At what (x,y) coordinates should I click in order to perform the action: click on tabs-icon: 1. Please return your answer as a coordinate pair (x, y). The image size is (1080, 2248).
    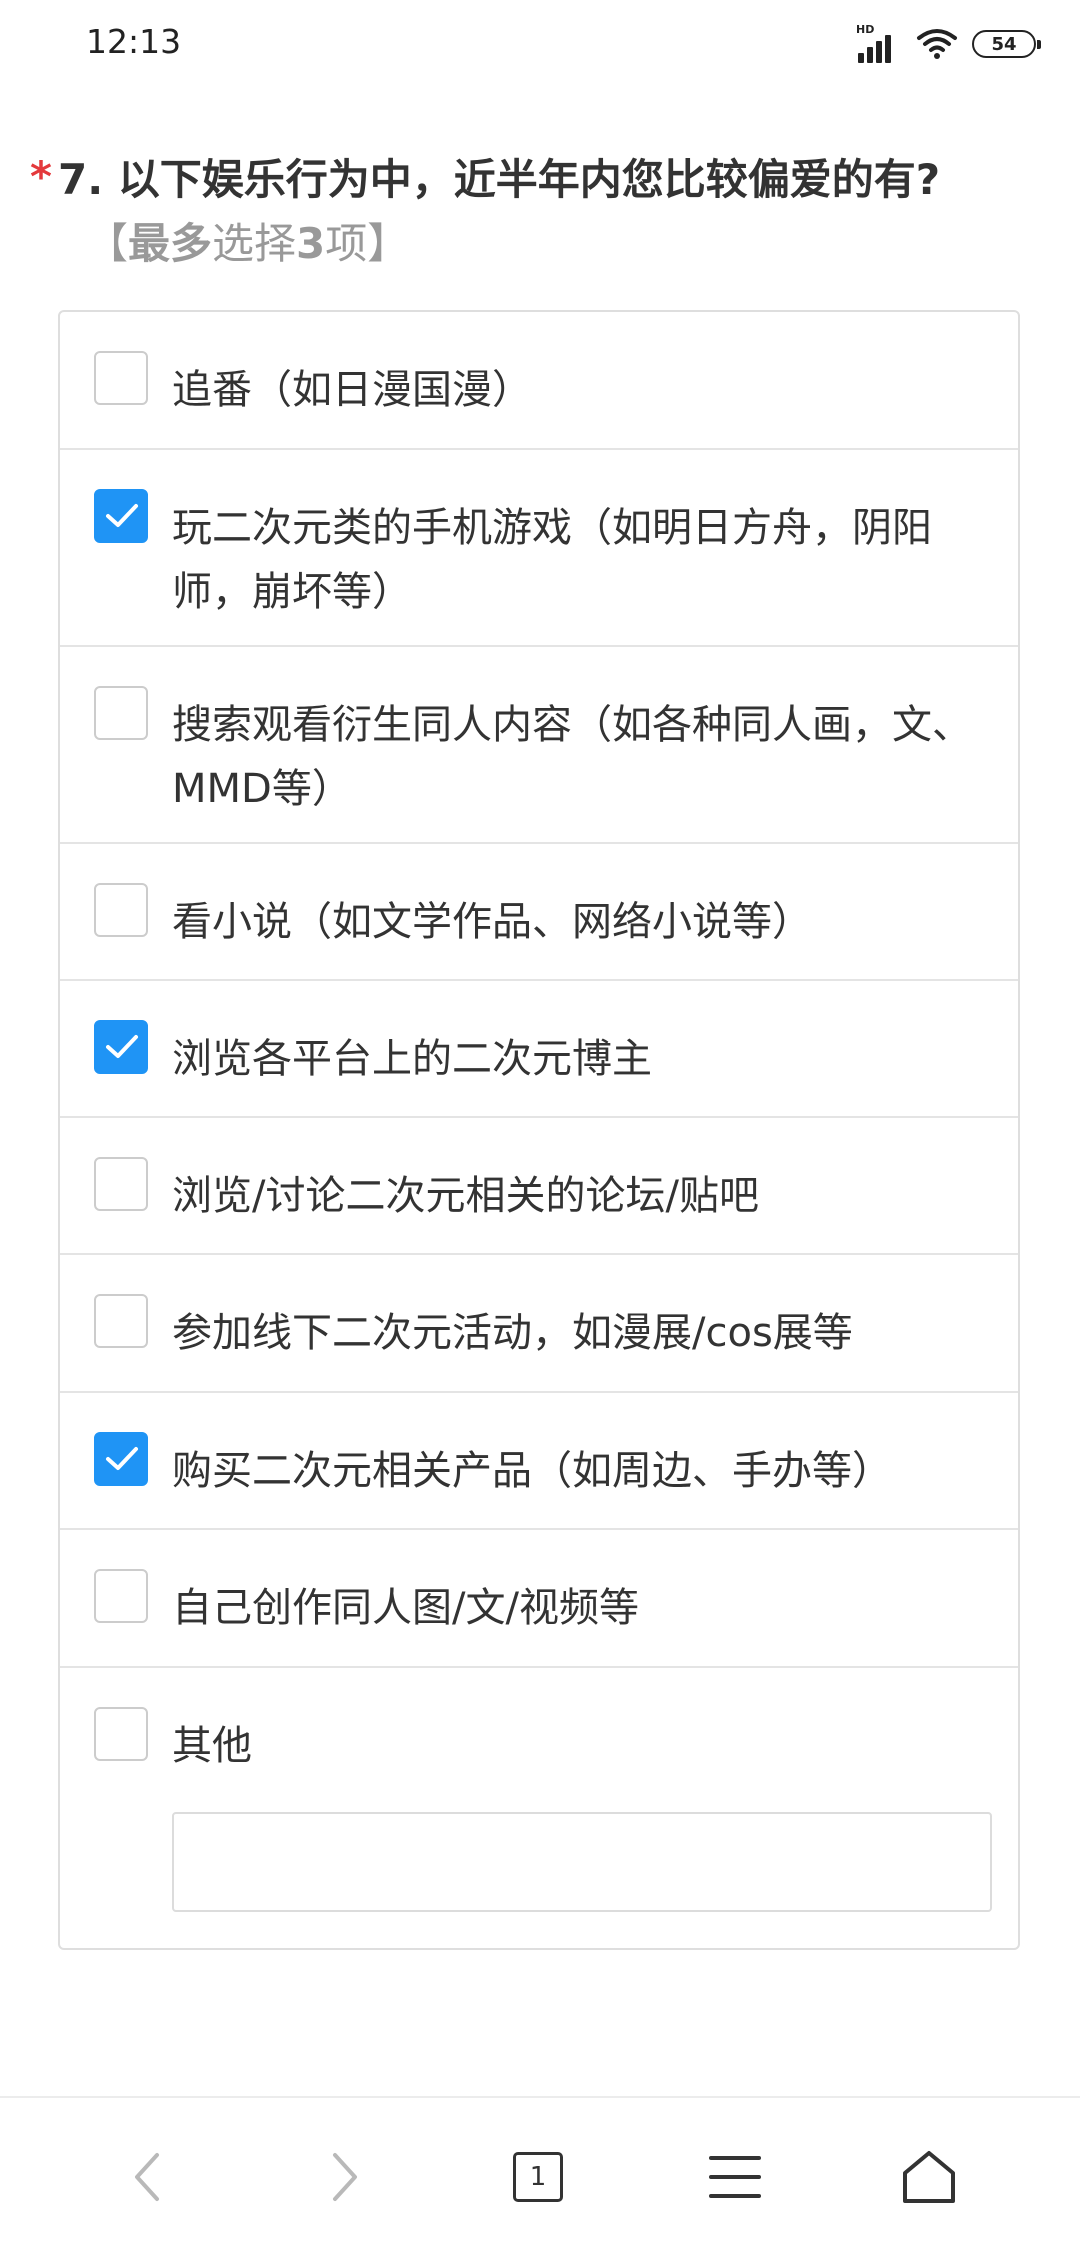
    Looking at the image, I should click on (538, 2177).